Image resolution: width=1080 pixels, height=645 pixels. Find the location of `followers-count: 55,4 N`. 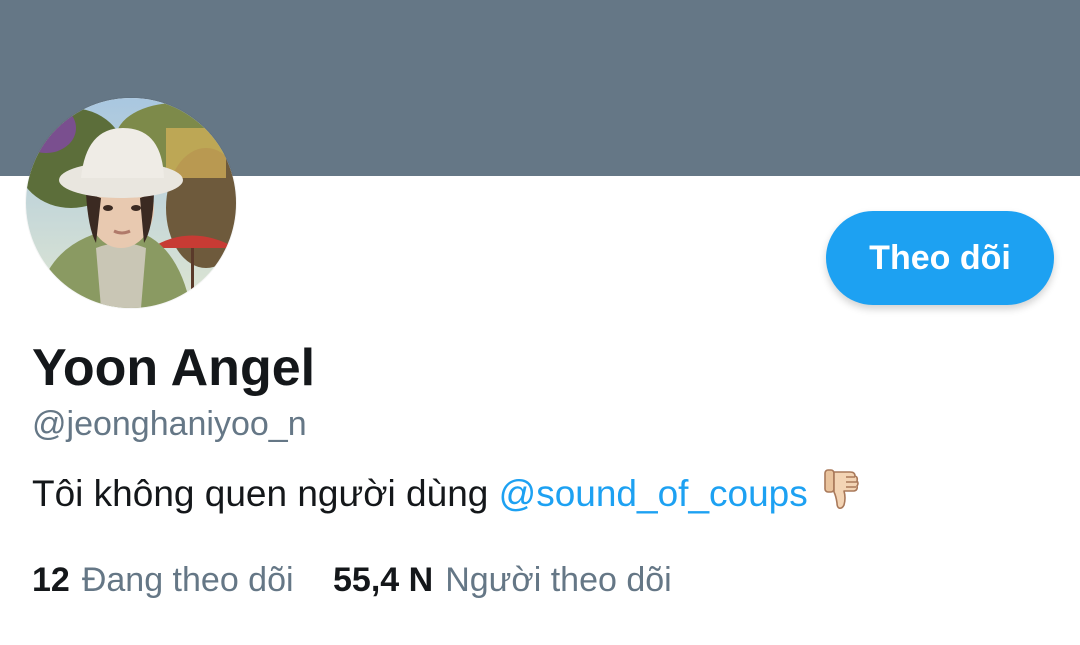

followers-count: 55,4 N is located at coordinates (383, 580).